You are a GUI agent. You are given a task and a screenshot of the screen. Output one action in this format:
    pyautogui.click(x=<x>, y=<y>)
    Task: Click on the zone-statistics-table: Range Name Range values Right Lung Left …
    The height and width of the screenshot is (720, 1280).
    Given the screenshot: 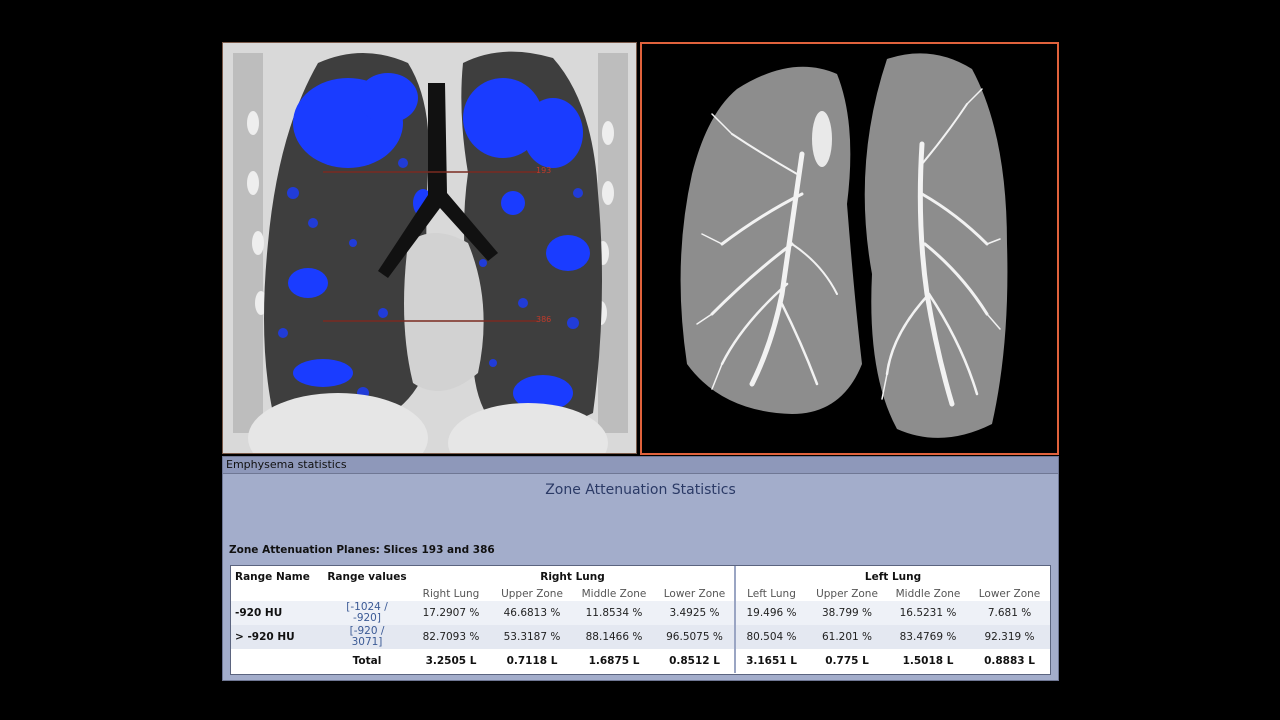 What is the action you would take?
    pyautogui.click(x=640, y=620)
    